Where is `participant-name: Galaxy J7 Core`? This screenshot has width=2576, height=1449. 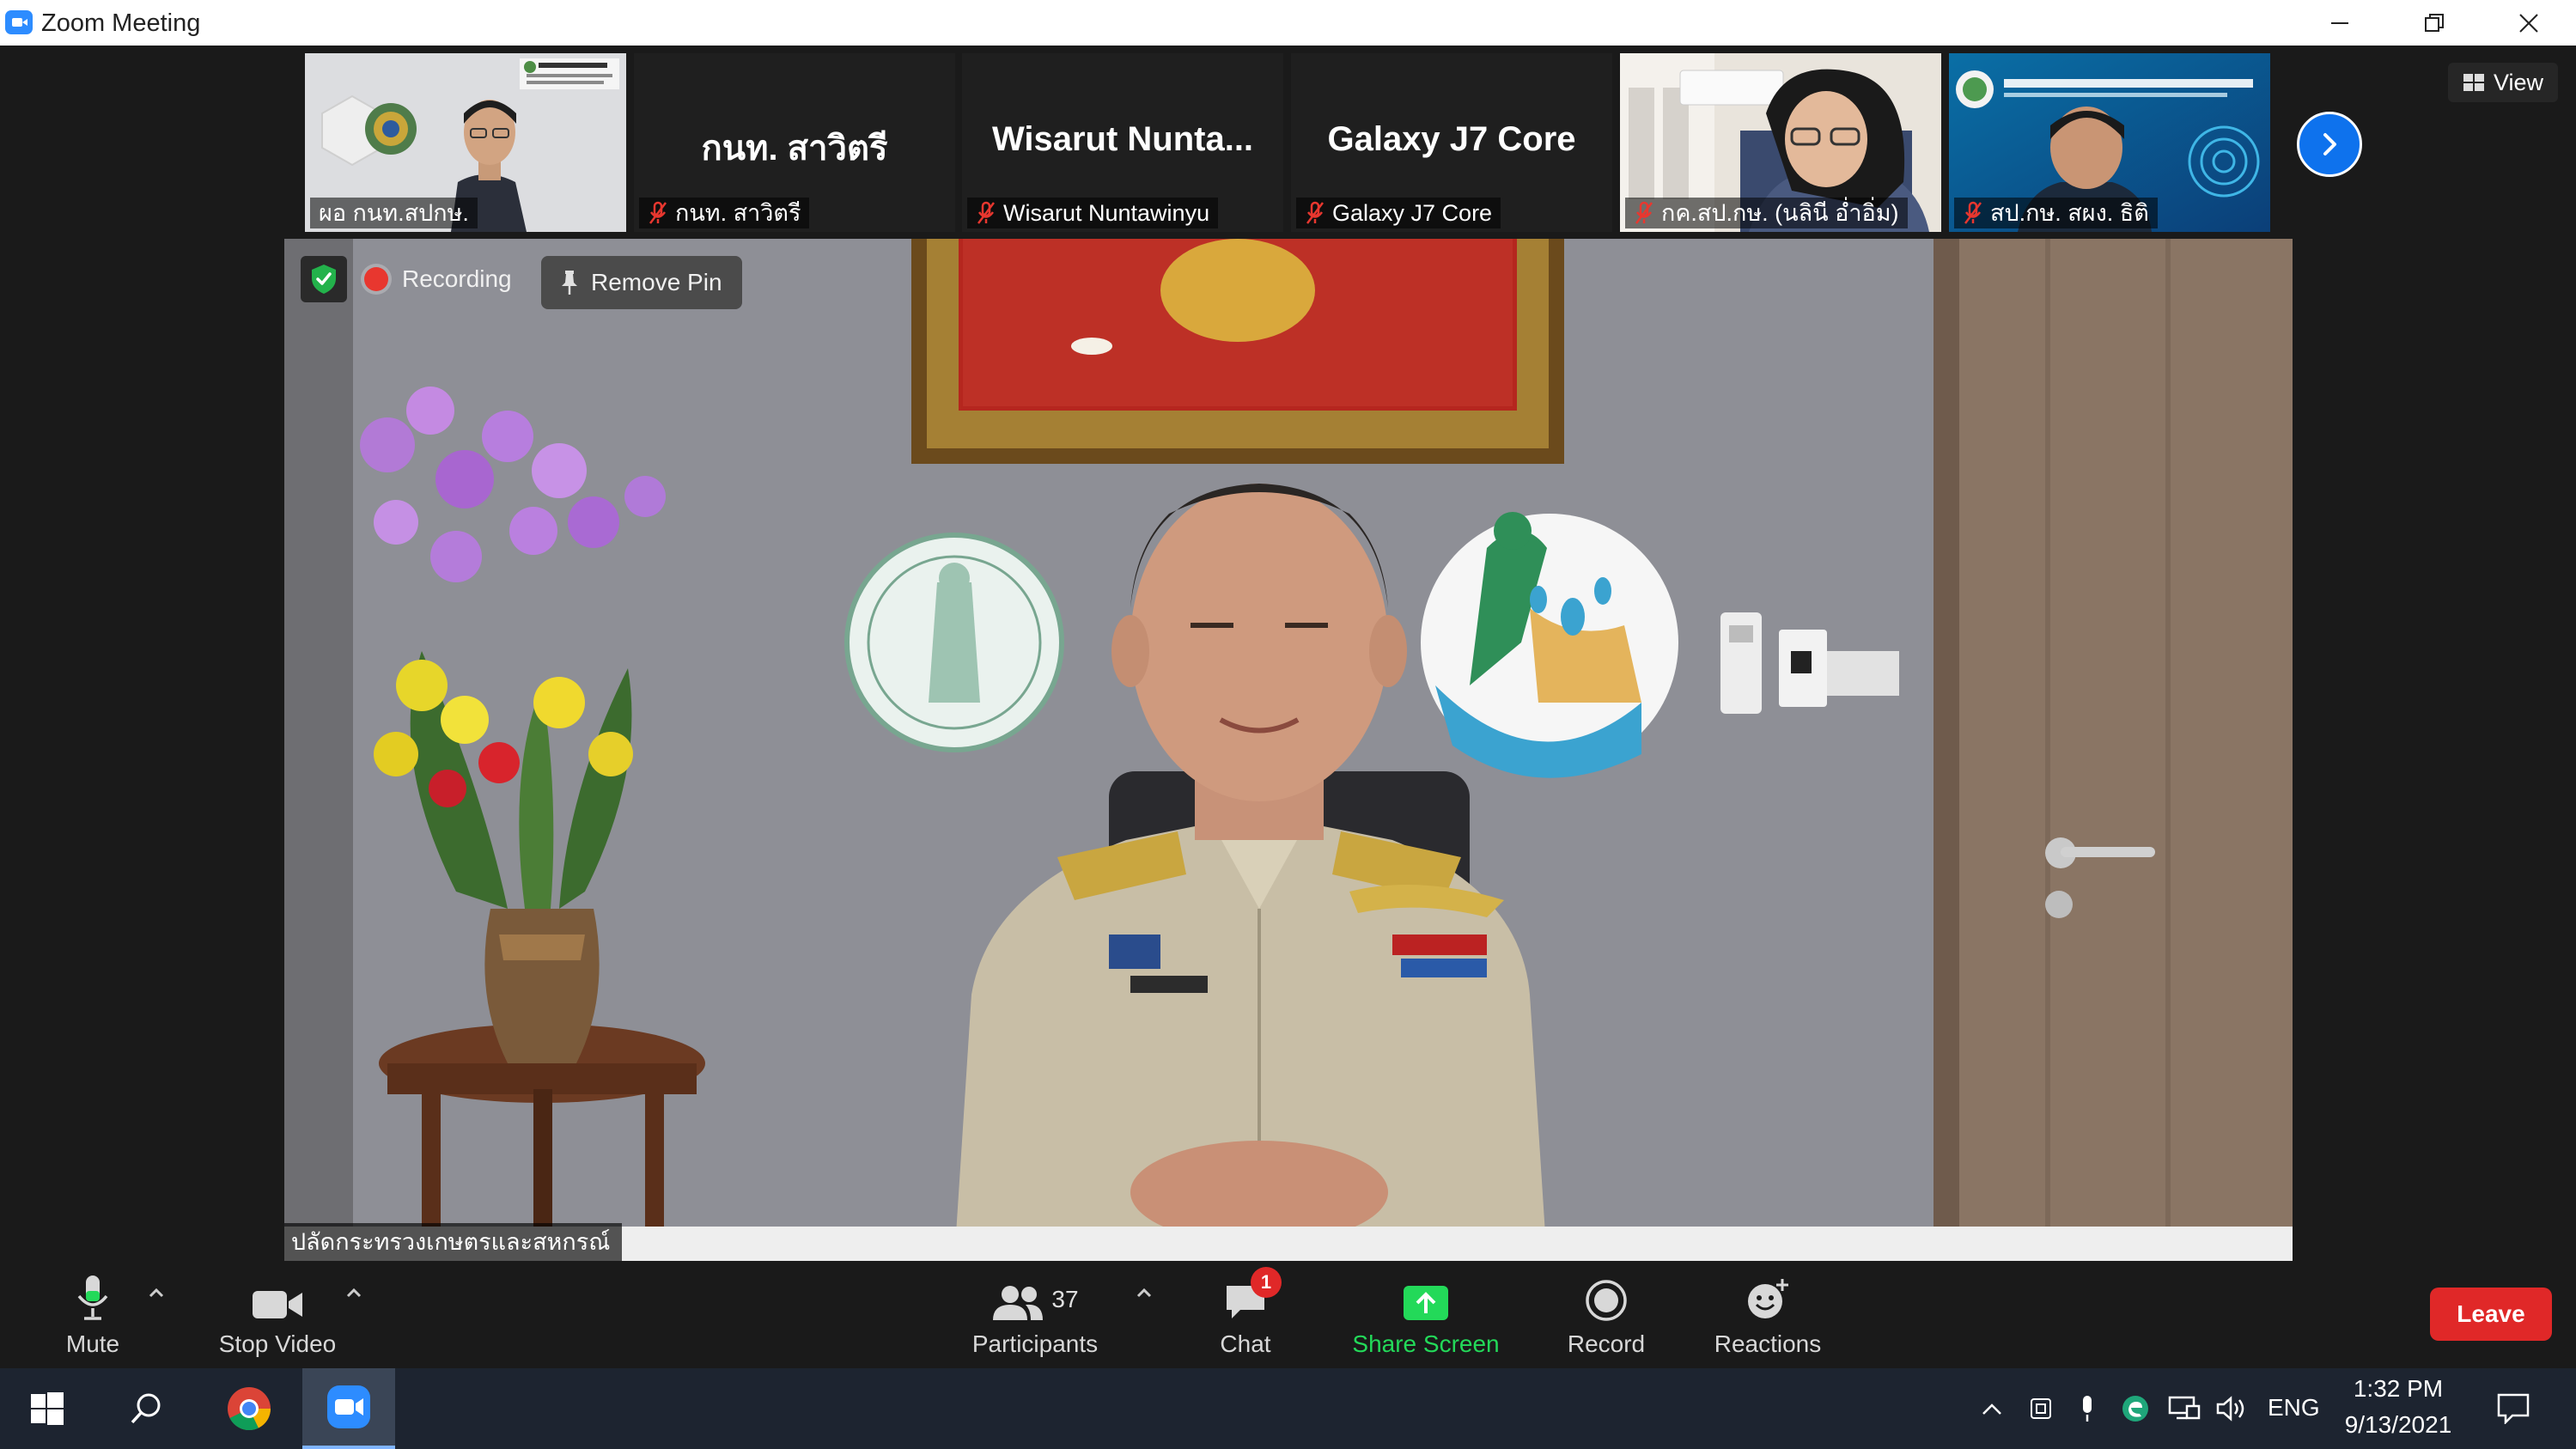 participant-name: Galaxy J7 Core is located at coordinates (1412, 213).